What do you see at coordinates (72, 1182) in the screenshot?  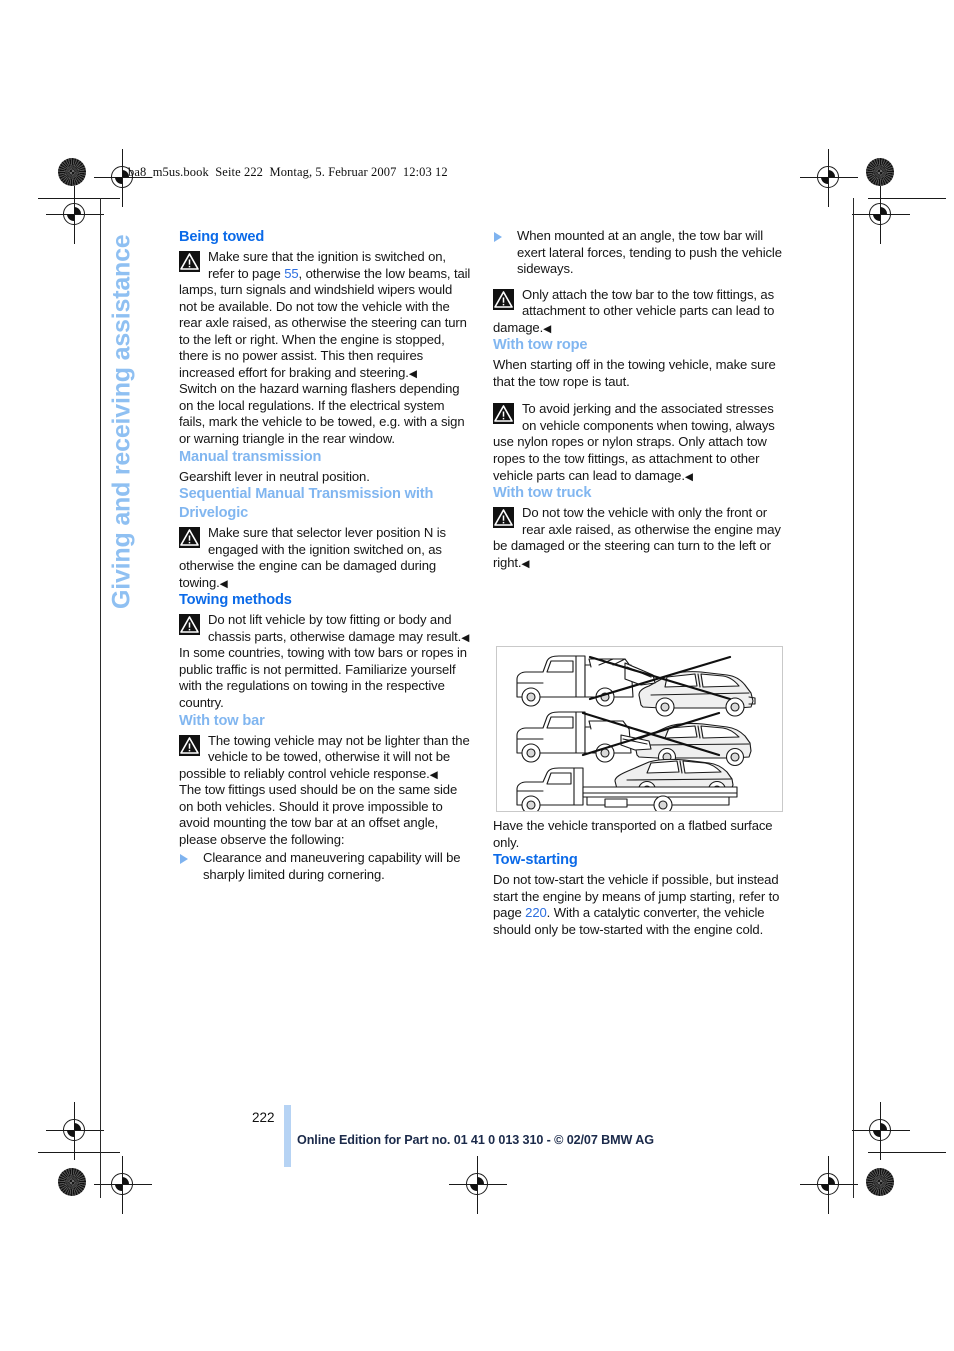 I see `halftone-dot-mark-bottom-left` at bounding box center [72, 1182].